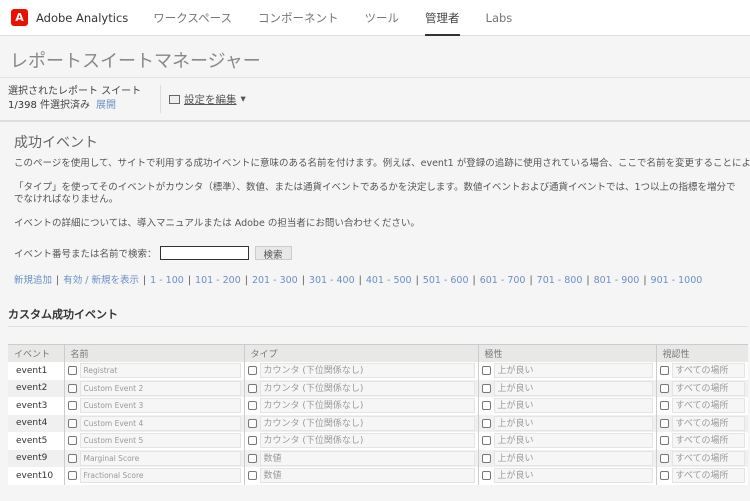 The image size is (750, 501). Describe the element at coordinates (160, 388) in the screenshot. I see `name-field: Custom Event 2` at that location.